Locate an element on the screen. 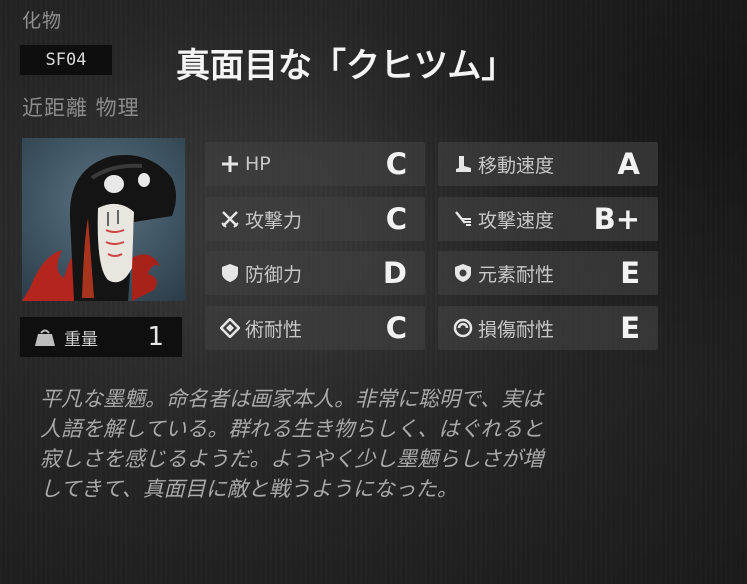 Image resolution: width=747 pixels, height=584 pixels. range-type-label: 近距離 物理 is located at coordinates (81, 108).